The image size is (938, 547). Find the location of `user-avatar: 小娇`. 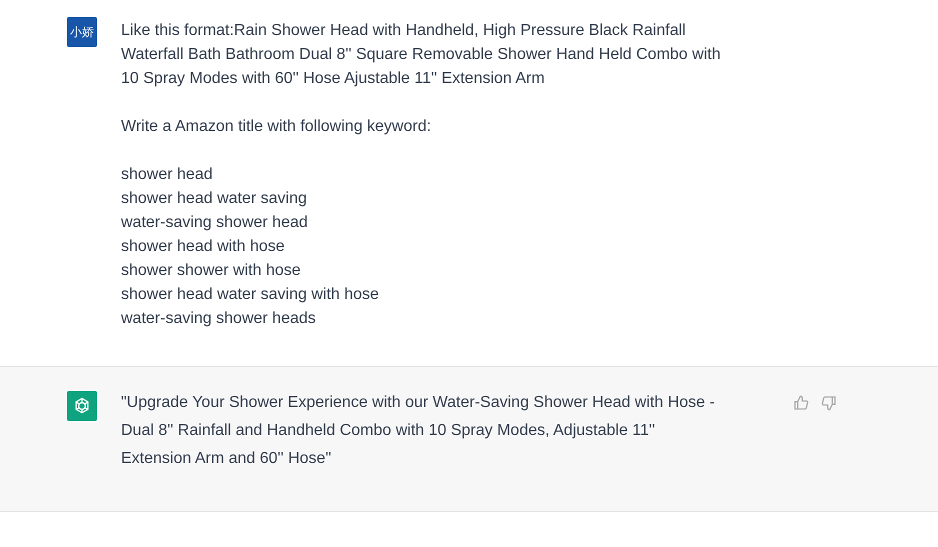

user-avatar: 小娇 is located at coordinates (82, 32).